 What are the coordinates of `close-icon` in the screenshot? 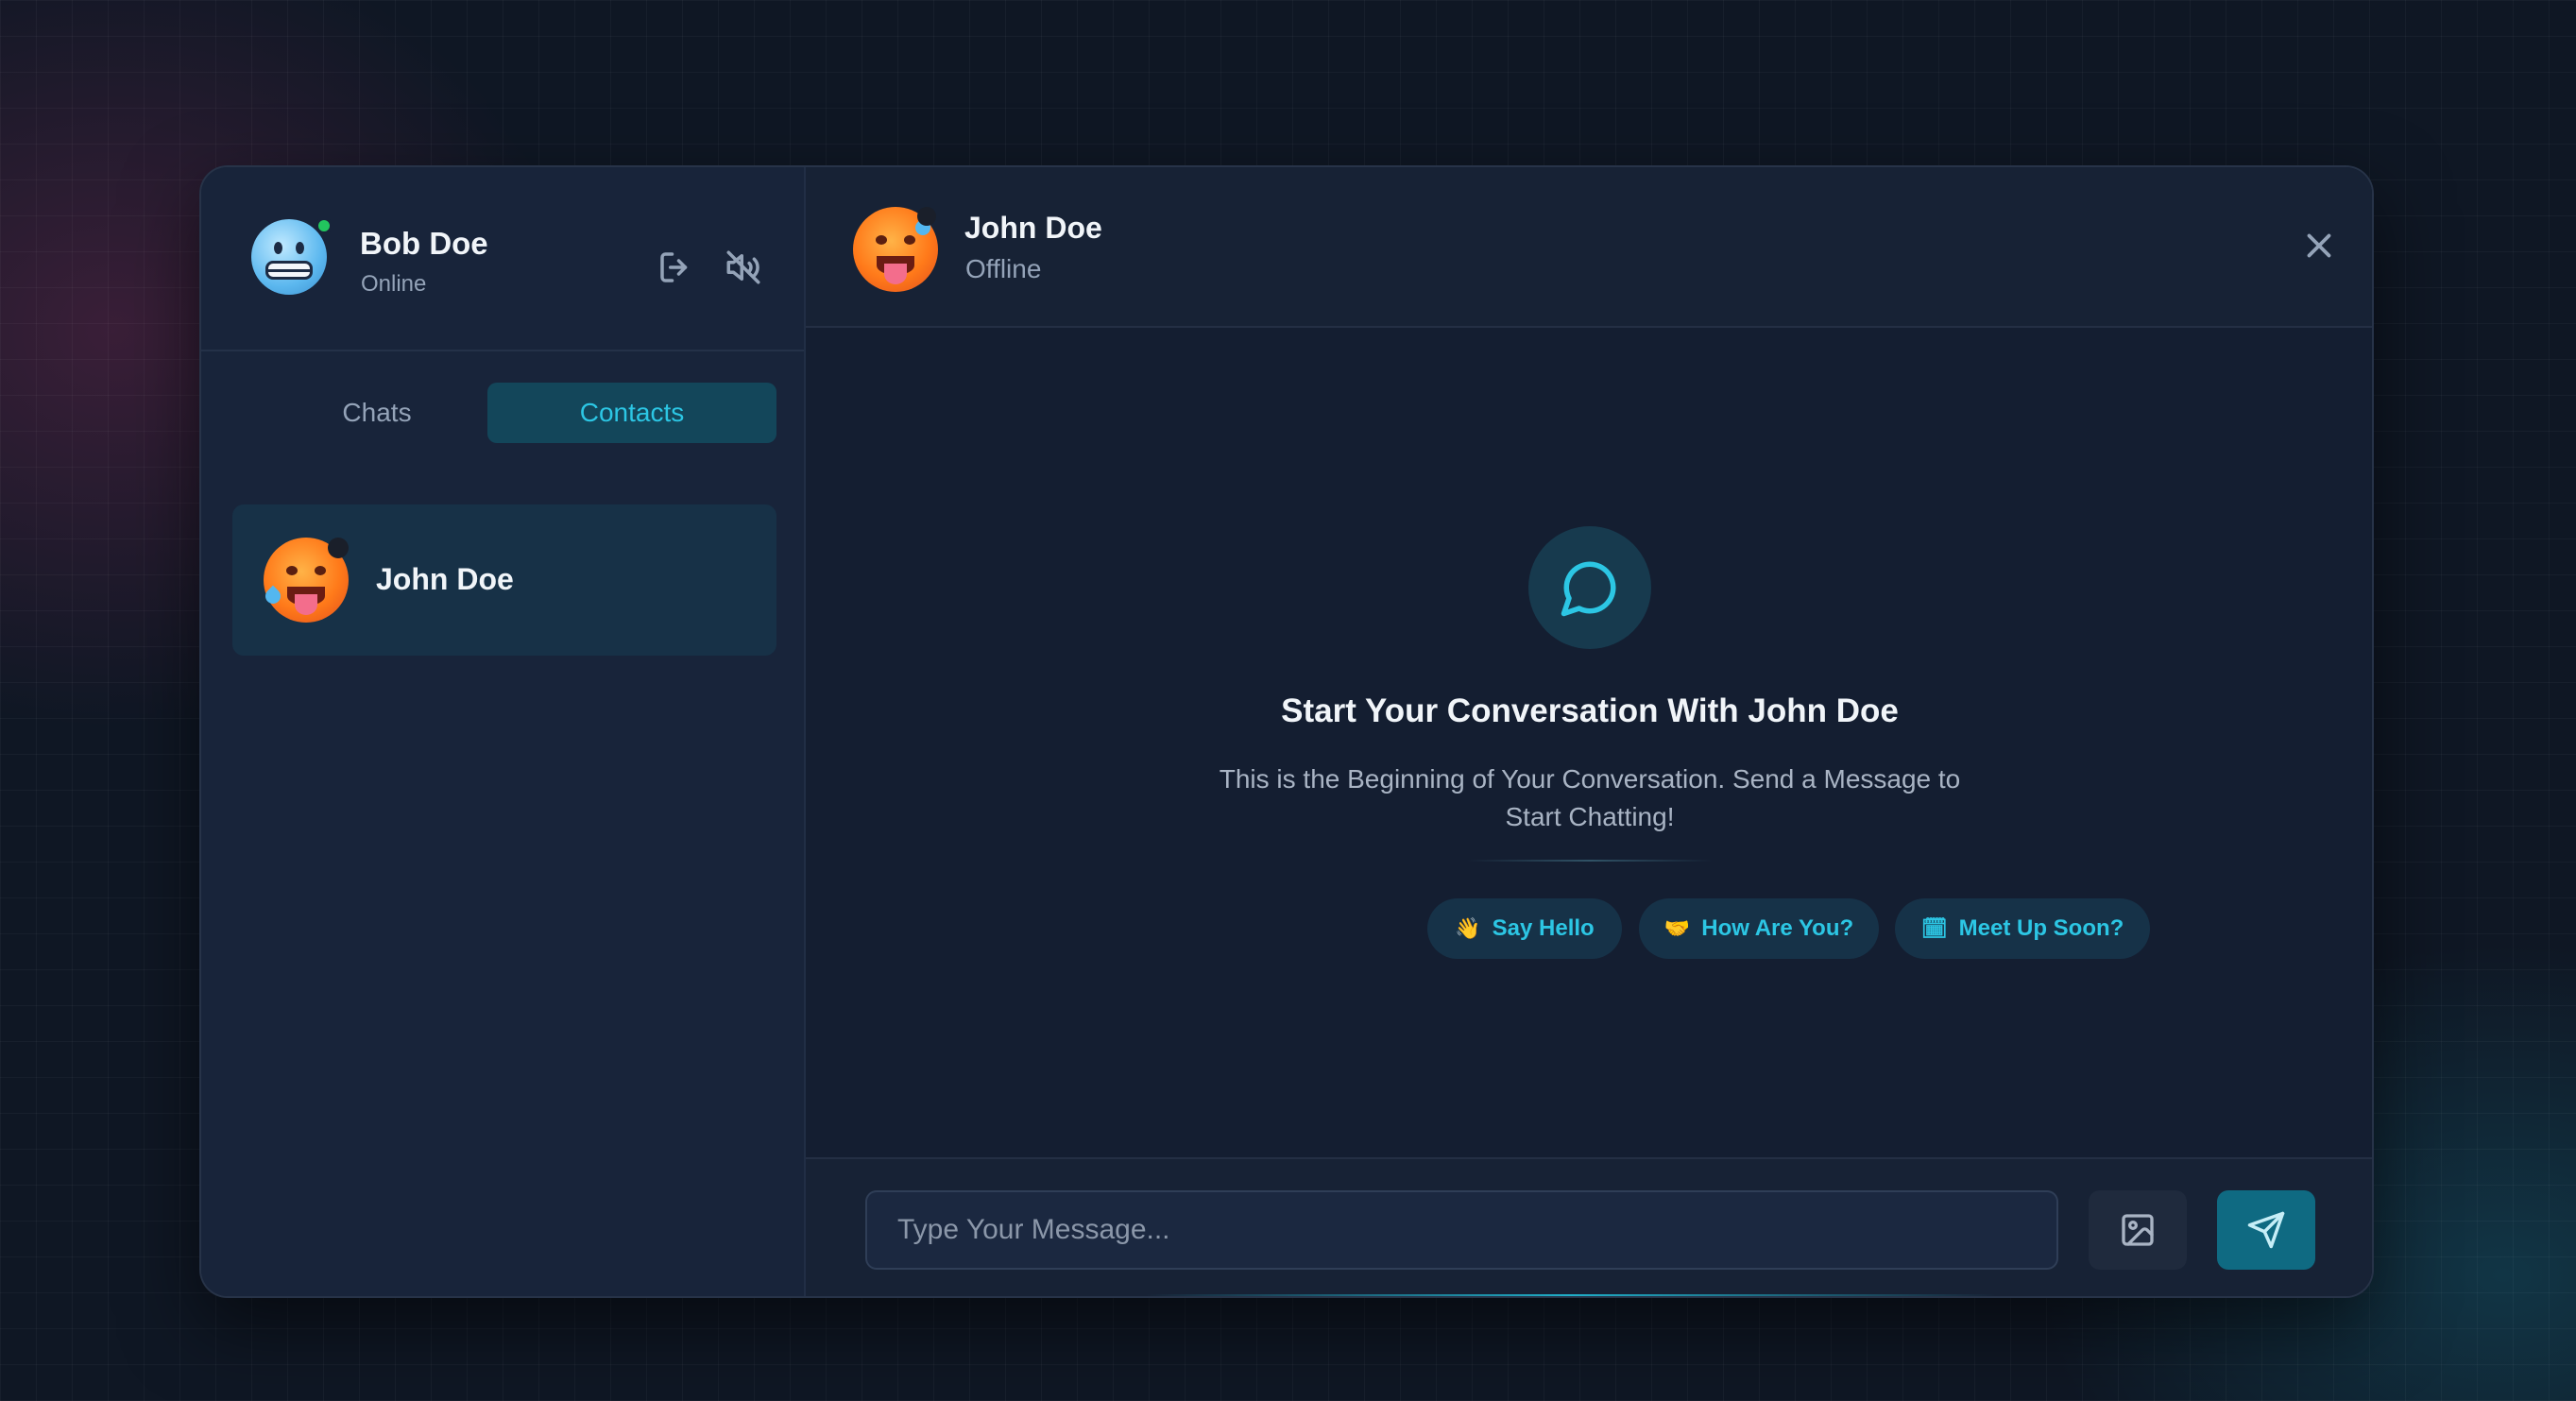 It's located at (2319, 245).